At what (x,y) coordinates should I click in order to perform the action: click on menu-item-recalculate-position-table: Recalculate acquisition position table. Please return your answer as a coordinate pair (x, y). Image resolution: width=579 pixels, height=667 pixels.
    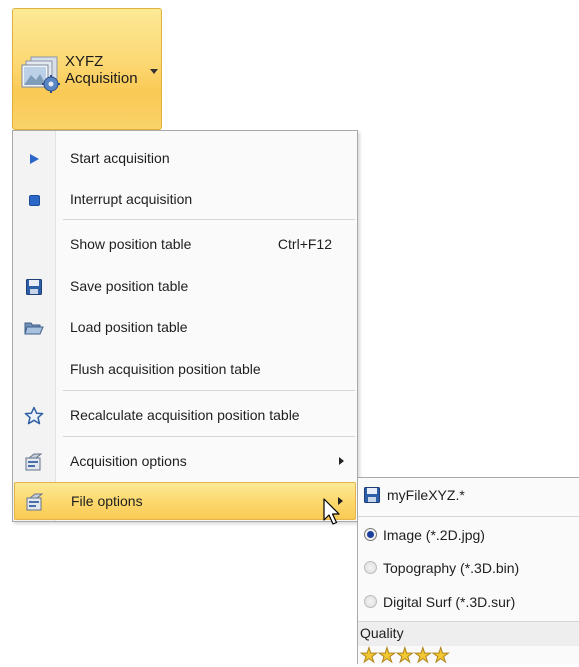
    Looking at the image, I should click on (185, 415).